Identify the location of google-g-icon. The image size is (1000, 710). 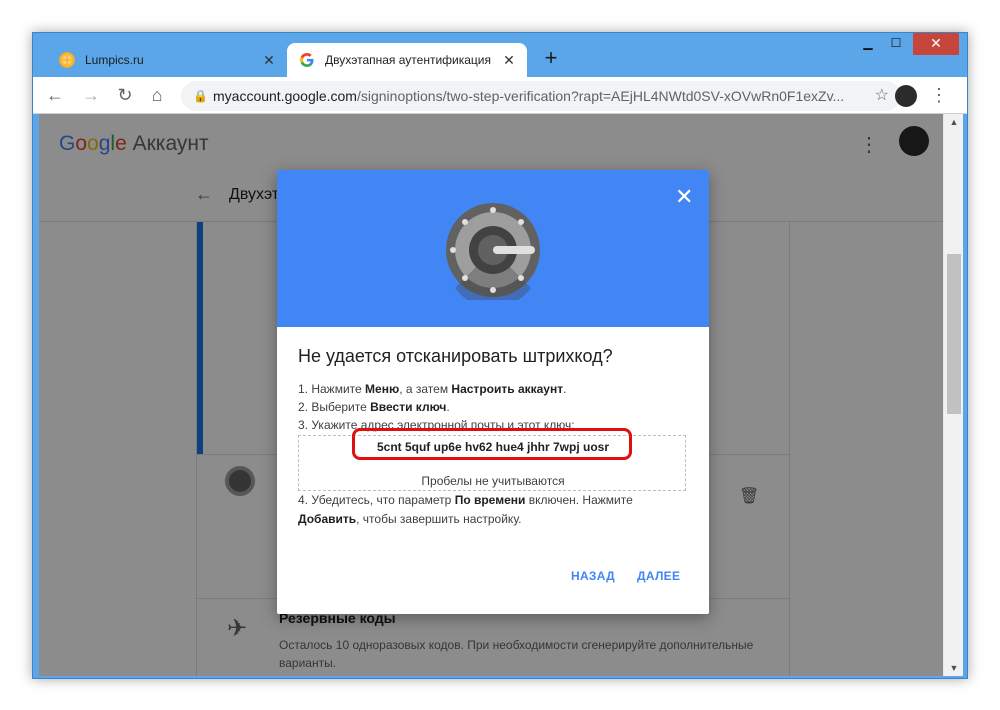
(307, 60).